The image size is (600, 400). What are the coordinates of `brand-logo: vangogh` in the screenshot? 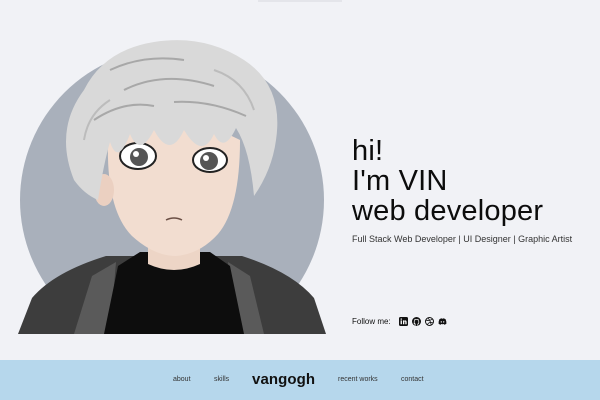 It's located at (283, 379).